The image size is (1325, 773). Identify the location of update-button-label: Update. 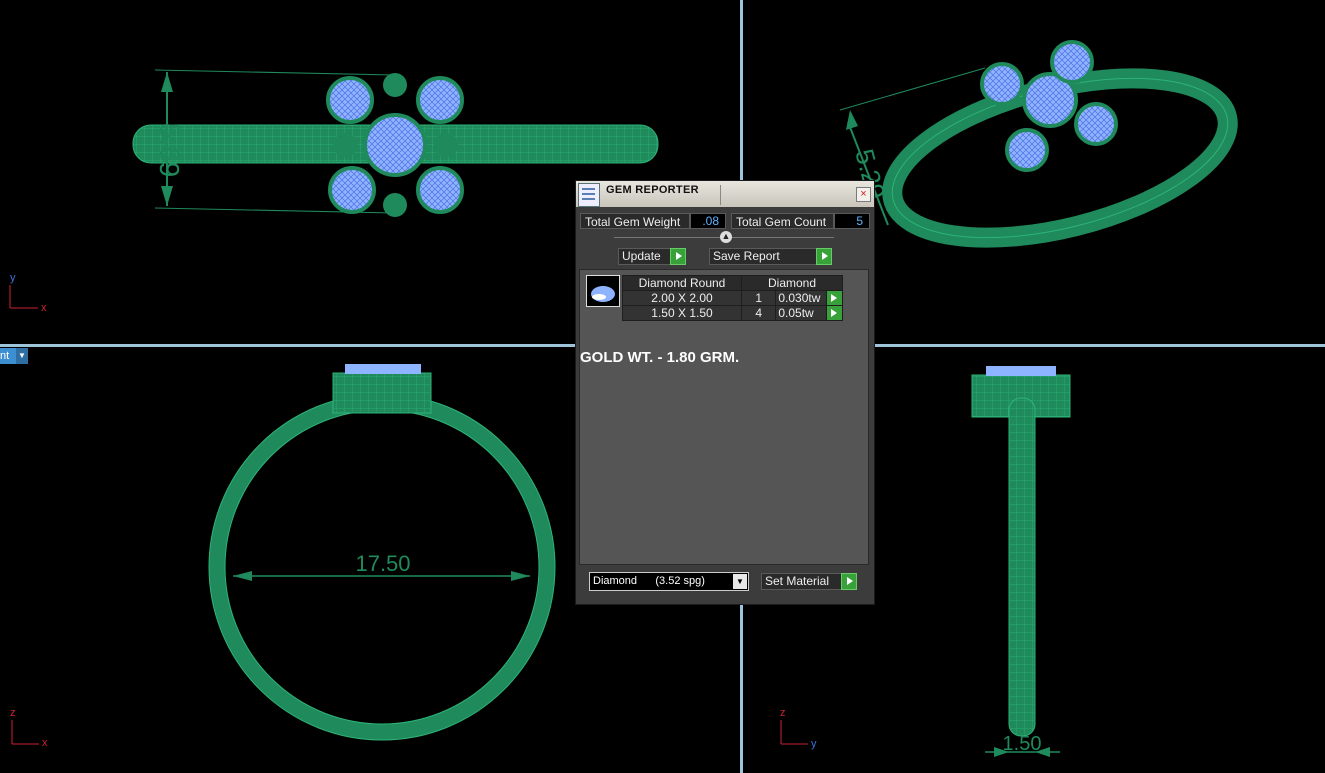
(641, 256).